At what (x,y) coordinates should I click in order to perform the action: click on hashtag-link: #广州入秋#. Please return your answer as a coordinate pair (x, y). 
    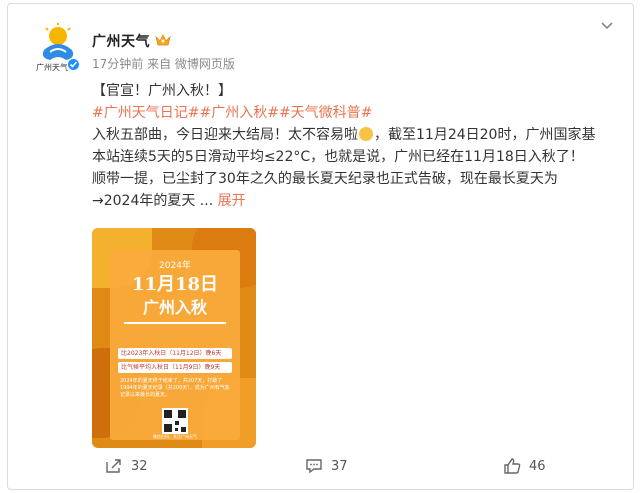
    Looking at the image, I should click on (238, 113).